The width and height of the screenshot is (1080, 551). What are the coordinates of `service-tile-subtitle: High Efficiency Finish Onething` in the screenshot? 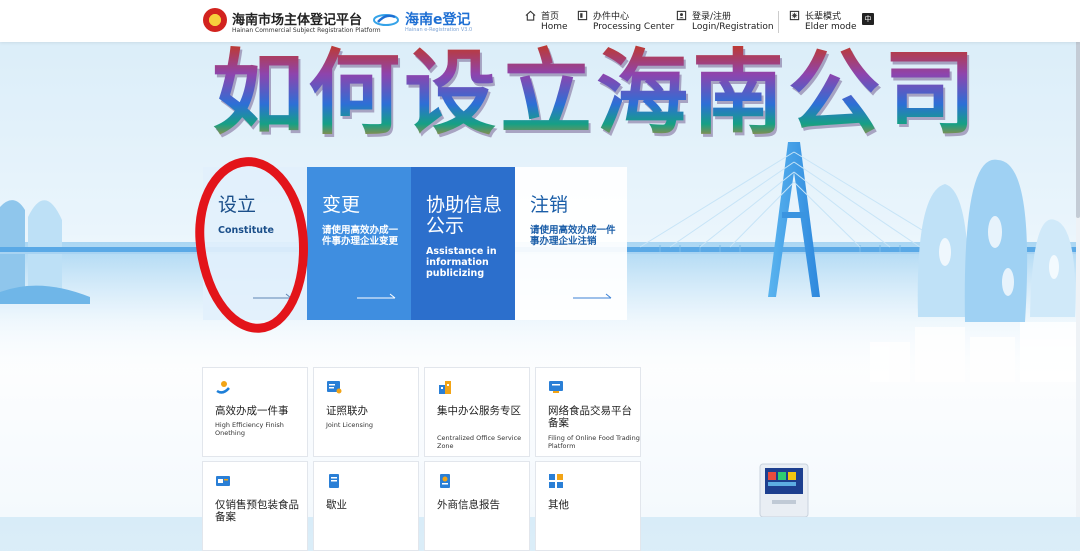 It's located at (249, 429).